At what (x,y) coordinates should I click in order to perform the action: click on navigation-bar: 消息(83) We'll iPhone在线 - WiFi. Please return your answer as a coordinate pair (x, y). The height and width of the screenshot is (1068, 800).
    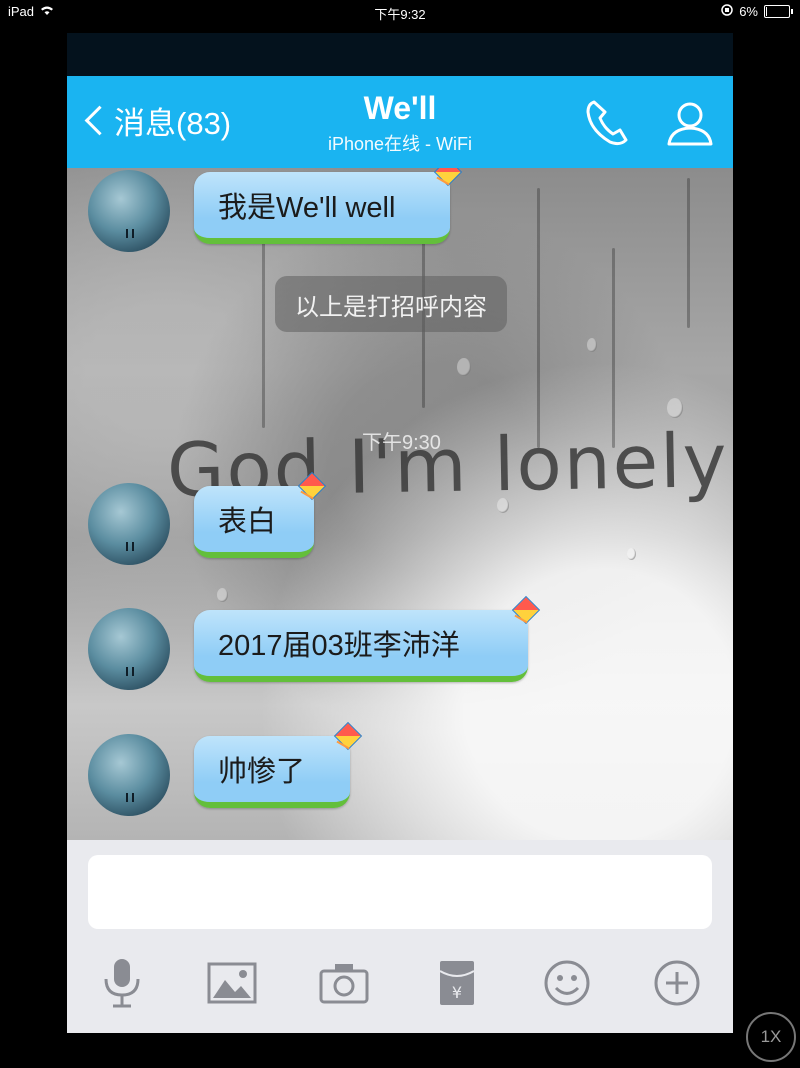
    Looking at the image, I should click on (400, 122).